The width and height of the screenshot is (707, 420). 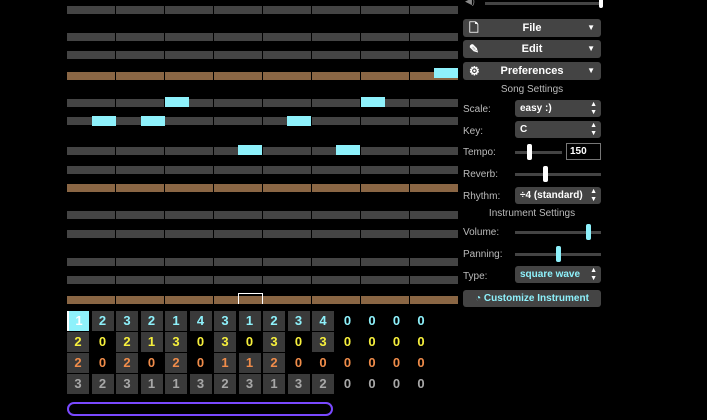 I want to click on scale-select: easy :) ▲ ▼, so click(x=558, y=108).